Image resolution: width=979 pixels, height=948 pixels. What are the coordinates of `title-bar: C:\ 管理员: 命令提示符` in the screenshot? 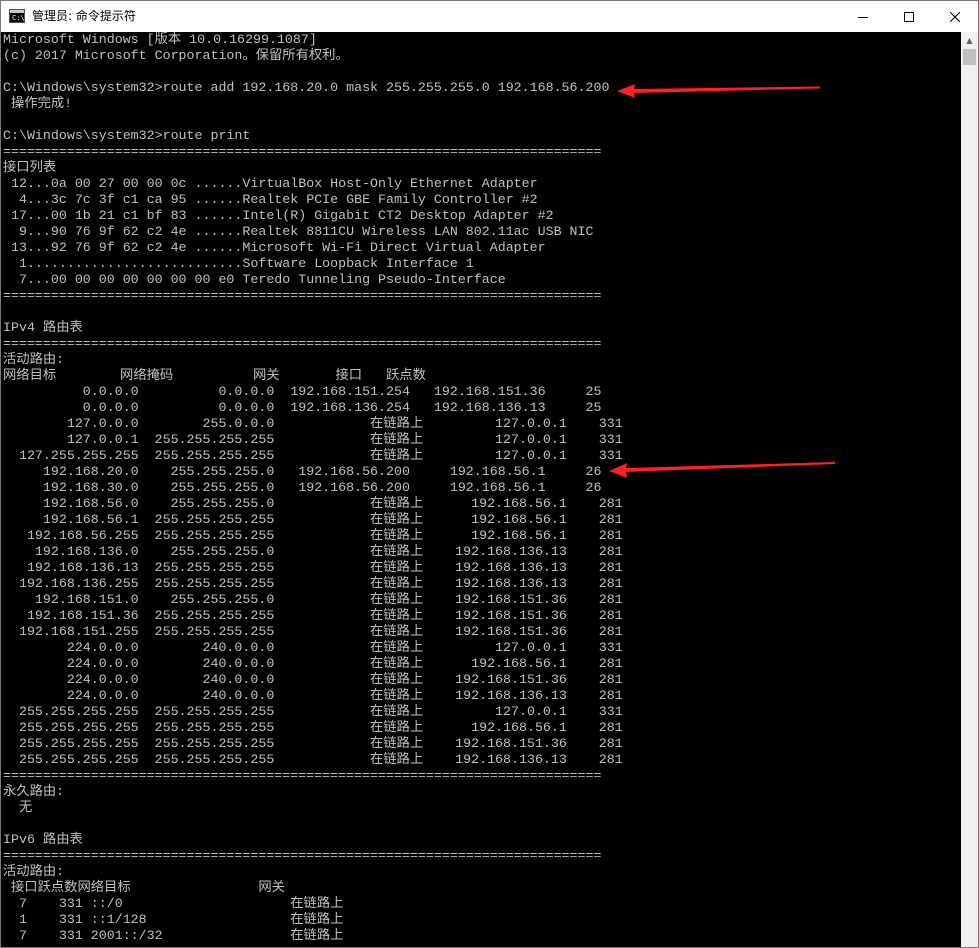 It's located at (489, 16).